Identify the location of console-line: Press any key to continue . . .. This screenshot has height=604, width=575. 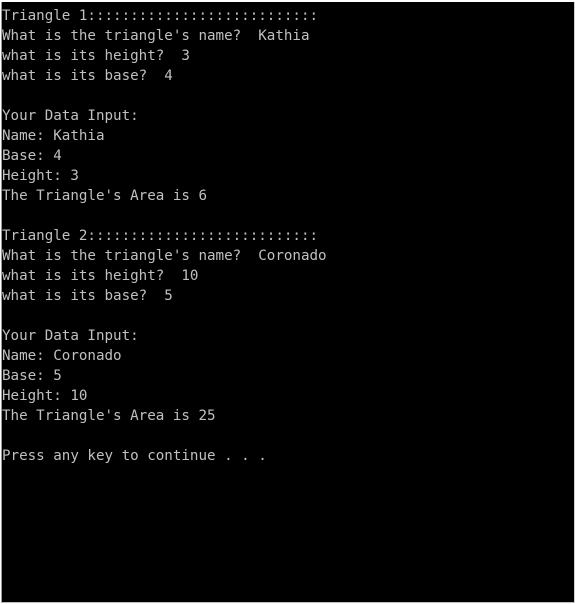
(134, 456).